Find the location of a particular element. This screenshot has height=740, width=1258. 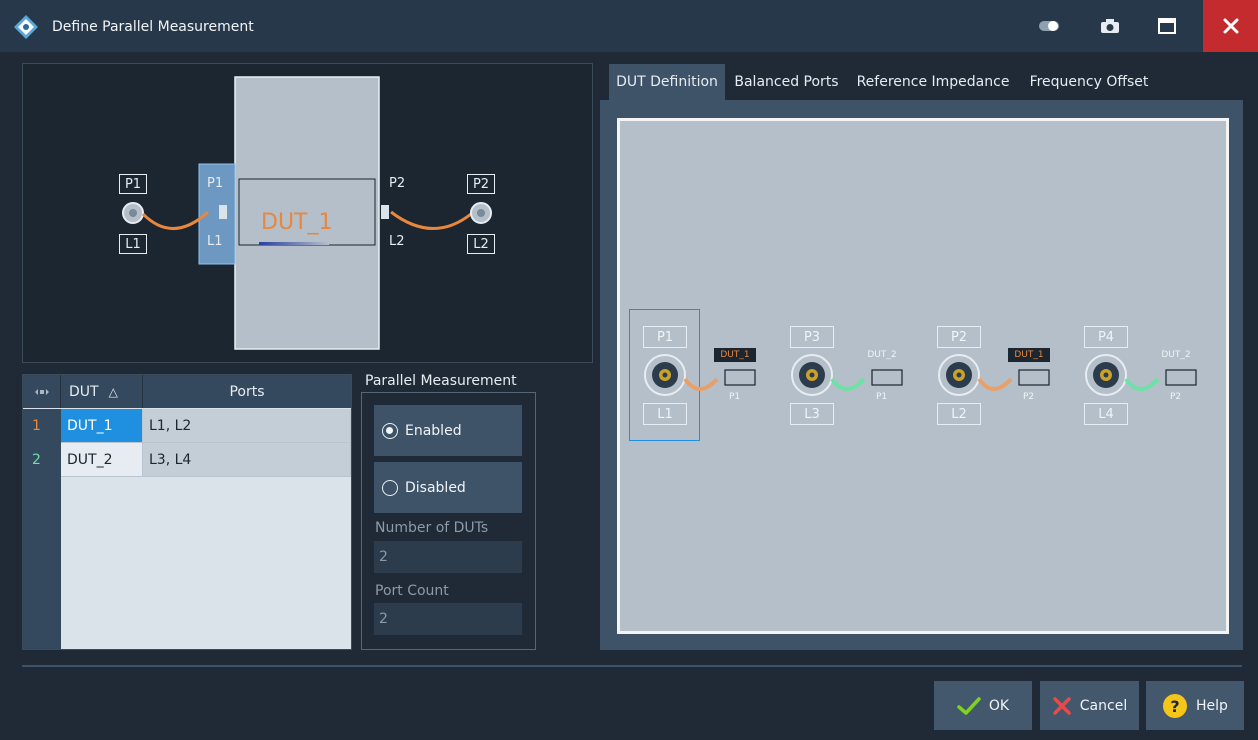

port-top-label: P1 is located at coordinates (665, 337).